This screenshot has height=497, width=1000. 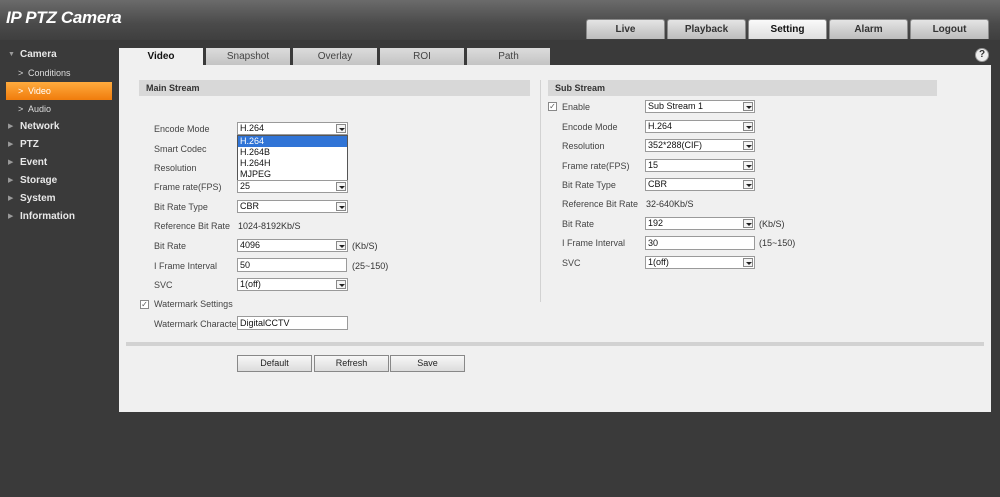 What do you see at coordinates (292, 265) in the screenshot?
I see `main-iframe-input: 50` at bounding box center [292, 265].